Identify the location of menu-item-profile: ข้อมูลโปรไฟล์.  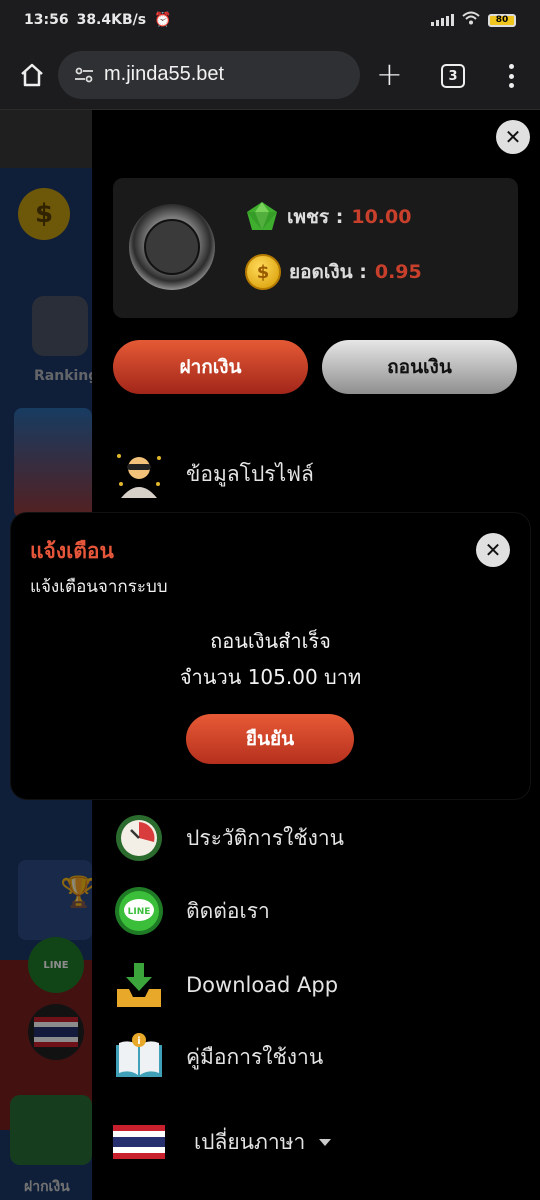
(312, 474).